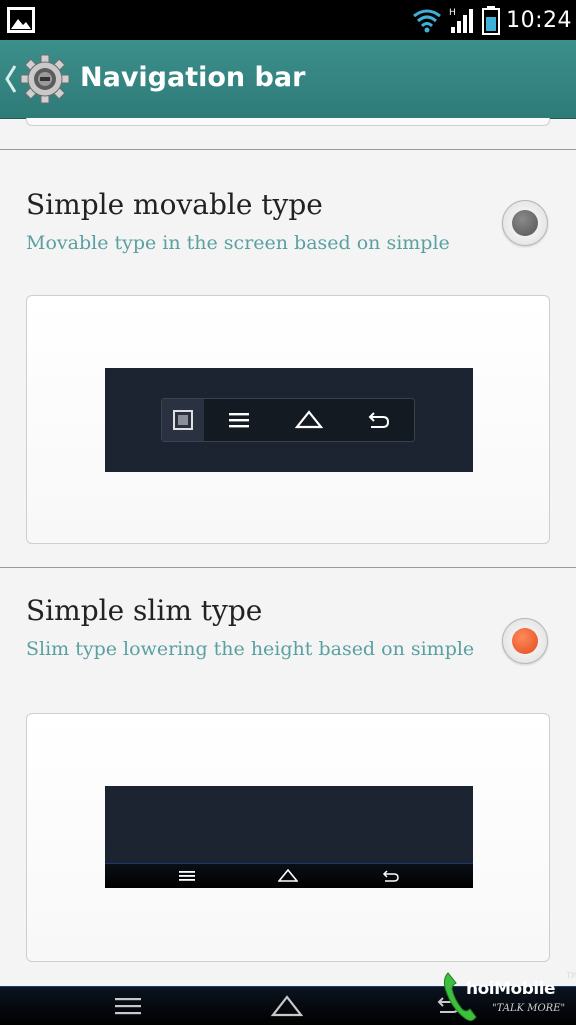 The width and height of the screenshot is (576, 1025). I want to click on action-bar: Navigation bar, so click(288, 79).